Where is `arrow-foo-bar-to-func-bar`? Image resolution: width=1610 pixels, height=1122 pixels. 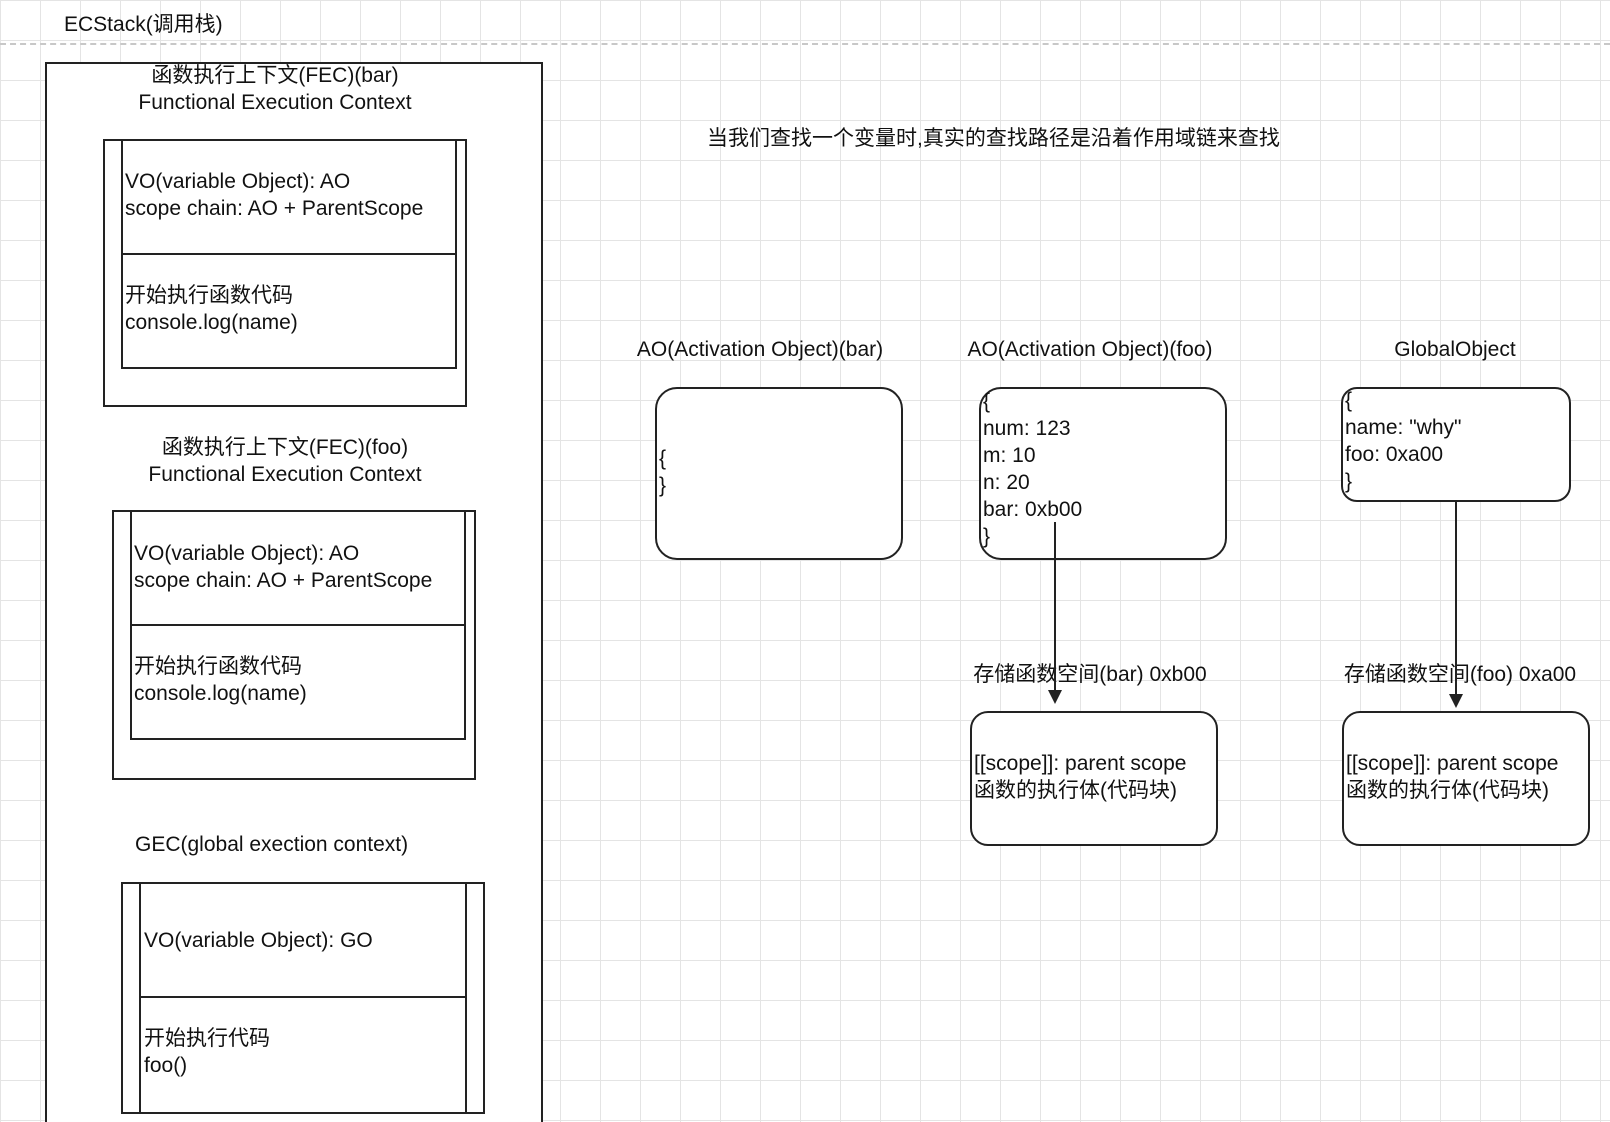 arrow-foo-bar-to-func-bar is located at coordinates (1055, 613).